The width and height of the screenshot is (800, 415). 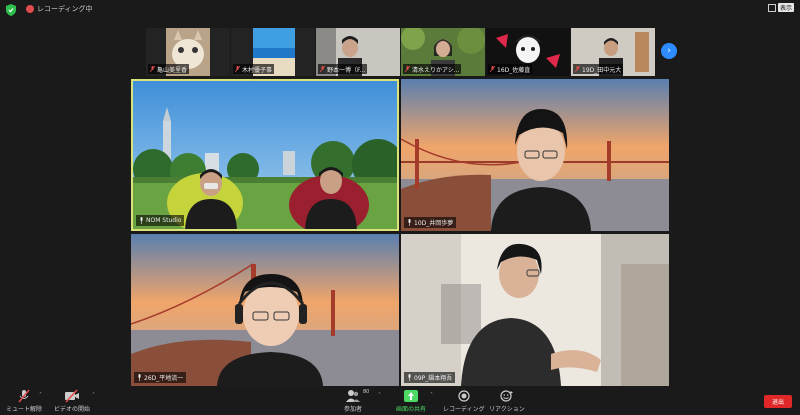 What do you see at coordinates (430, 222) in the screenshot?
I see `tile-name-label: 10D_井岡歩夢` at bounding box center [430, 222].